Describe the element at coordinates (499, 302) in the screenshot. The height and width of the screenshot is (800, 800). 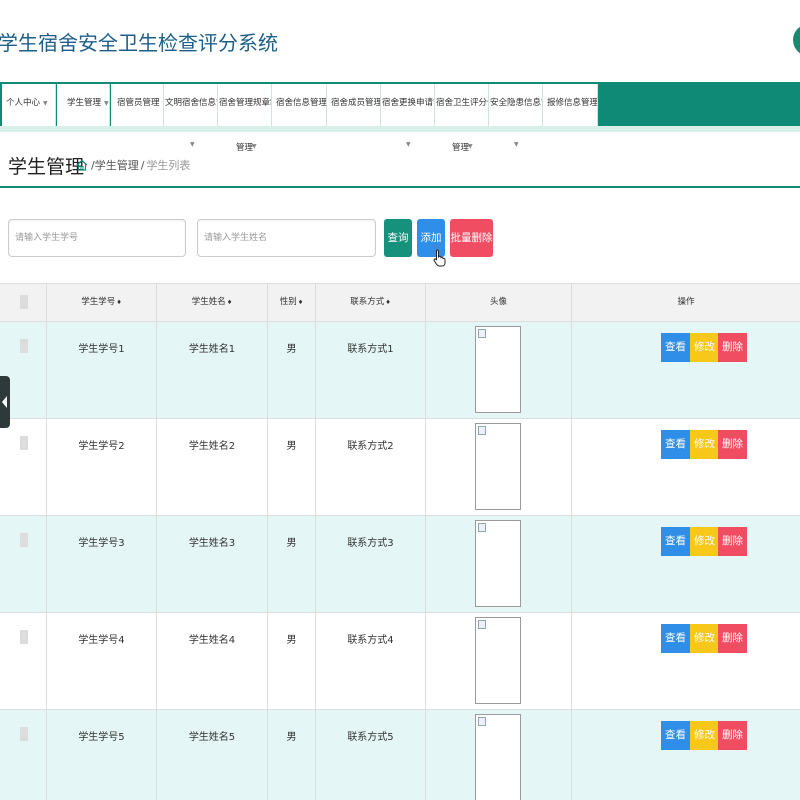
I see `header-avatar: 头像` at that location.